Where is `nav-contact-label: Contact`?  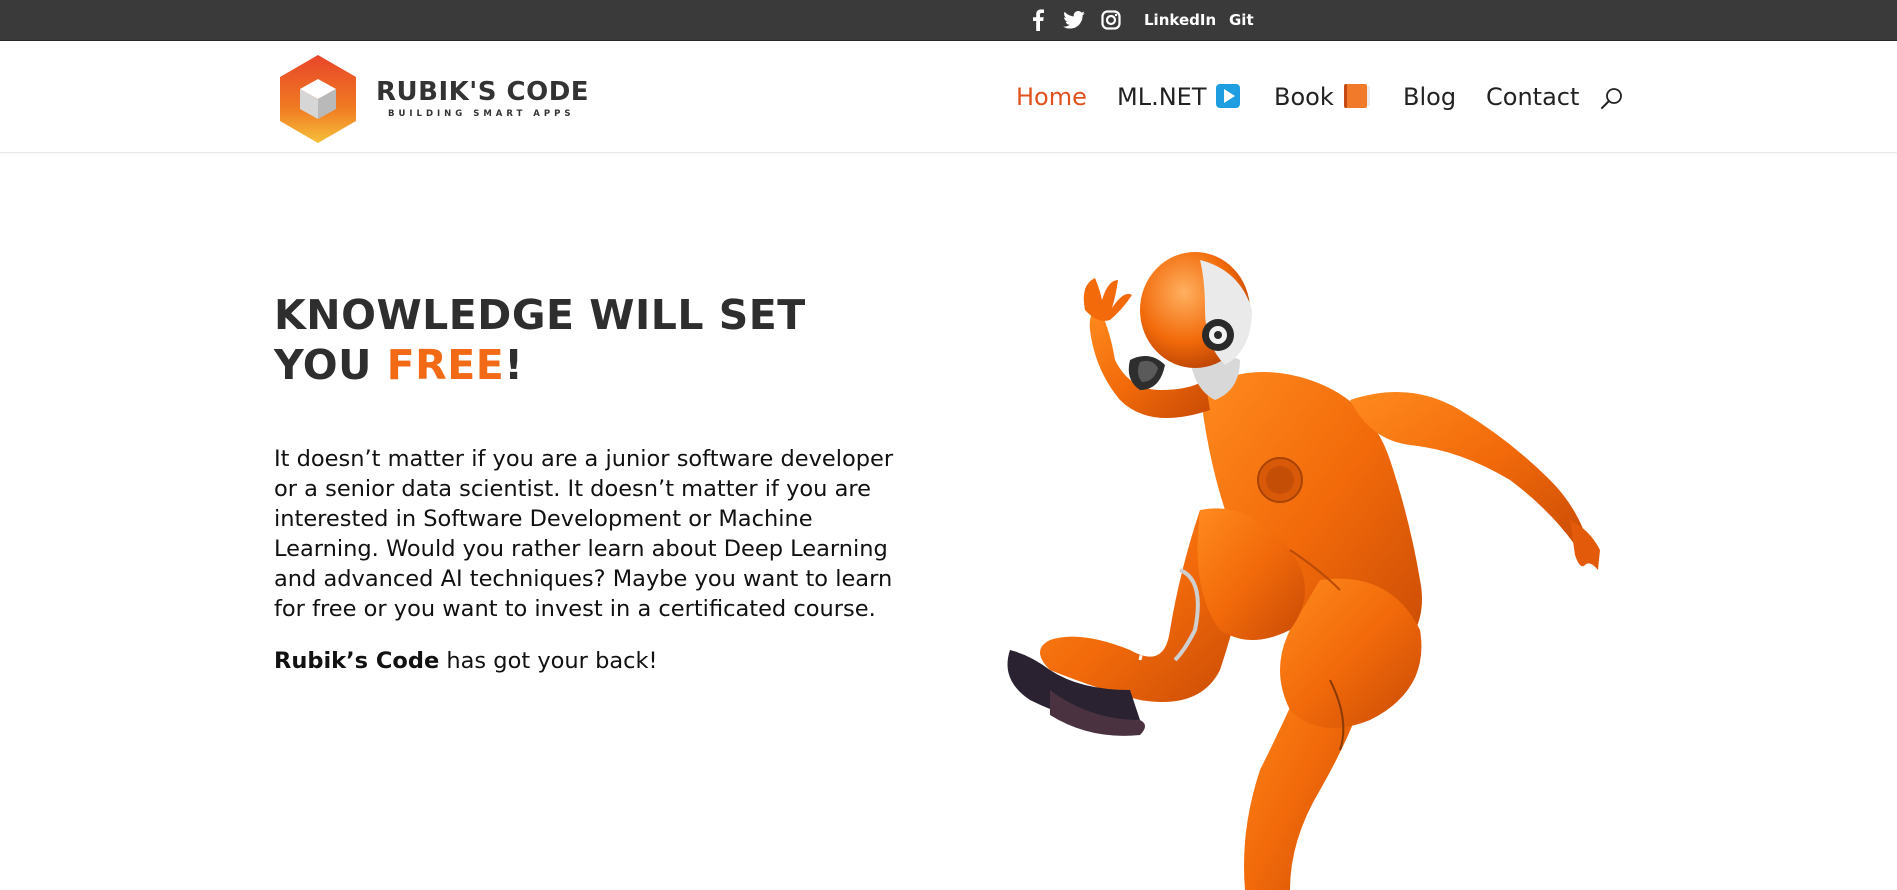 nav-contact-label: Contact is located at coordinates (1533, 97).